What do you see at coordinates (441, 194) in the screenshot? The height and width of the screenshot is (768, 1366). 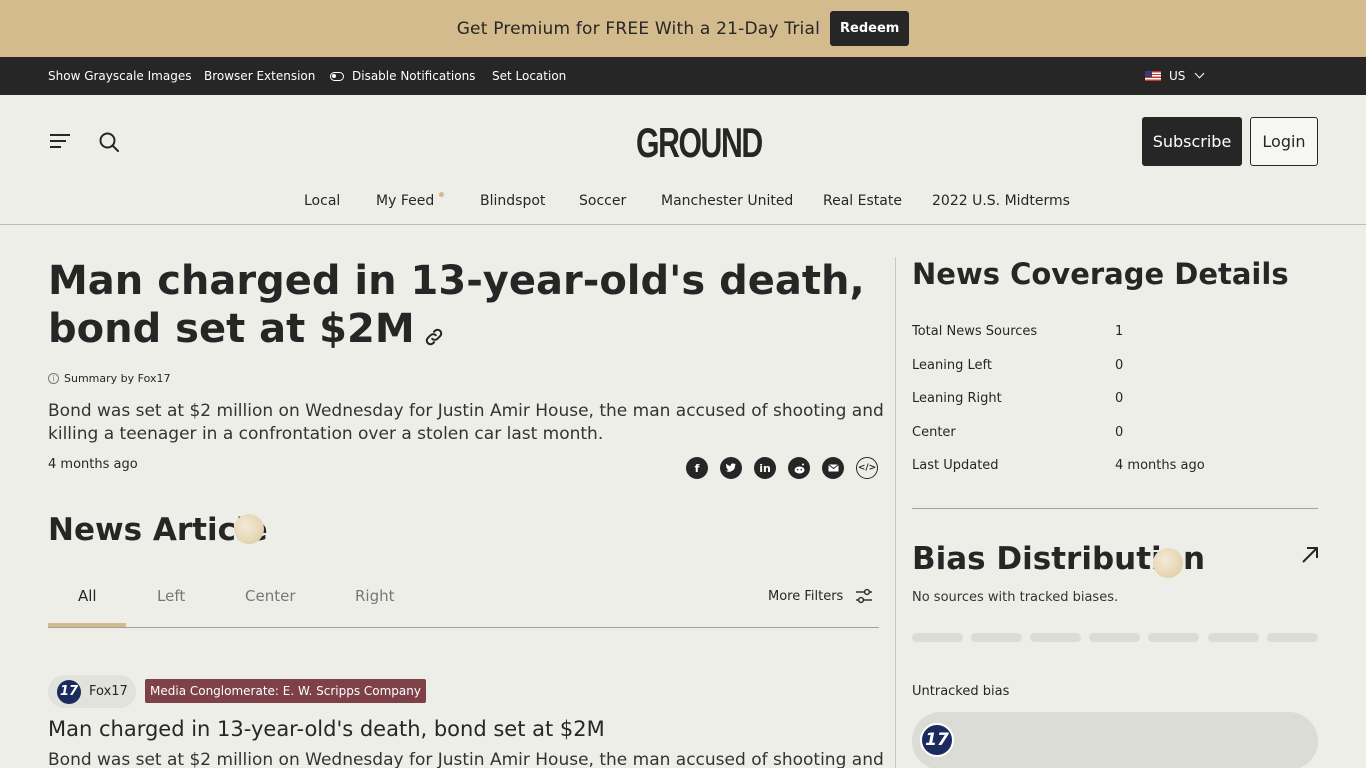 I see `notification-dot` at bounding box center [441, 194].